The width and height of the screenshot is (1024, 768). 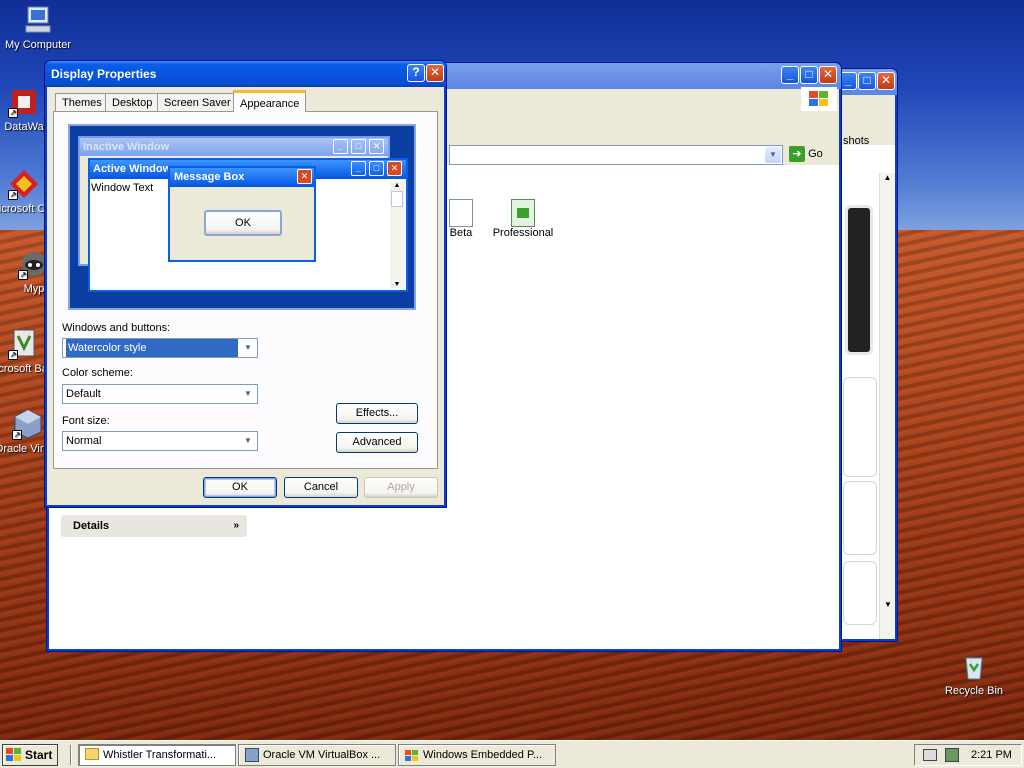 I want to click on go-label: Go, so click(x=815, y=154).